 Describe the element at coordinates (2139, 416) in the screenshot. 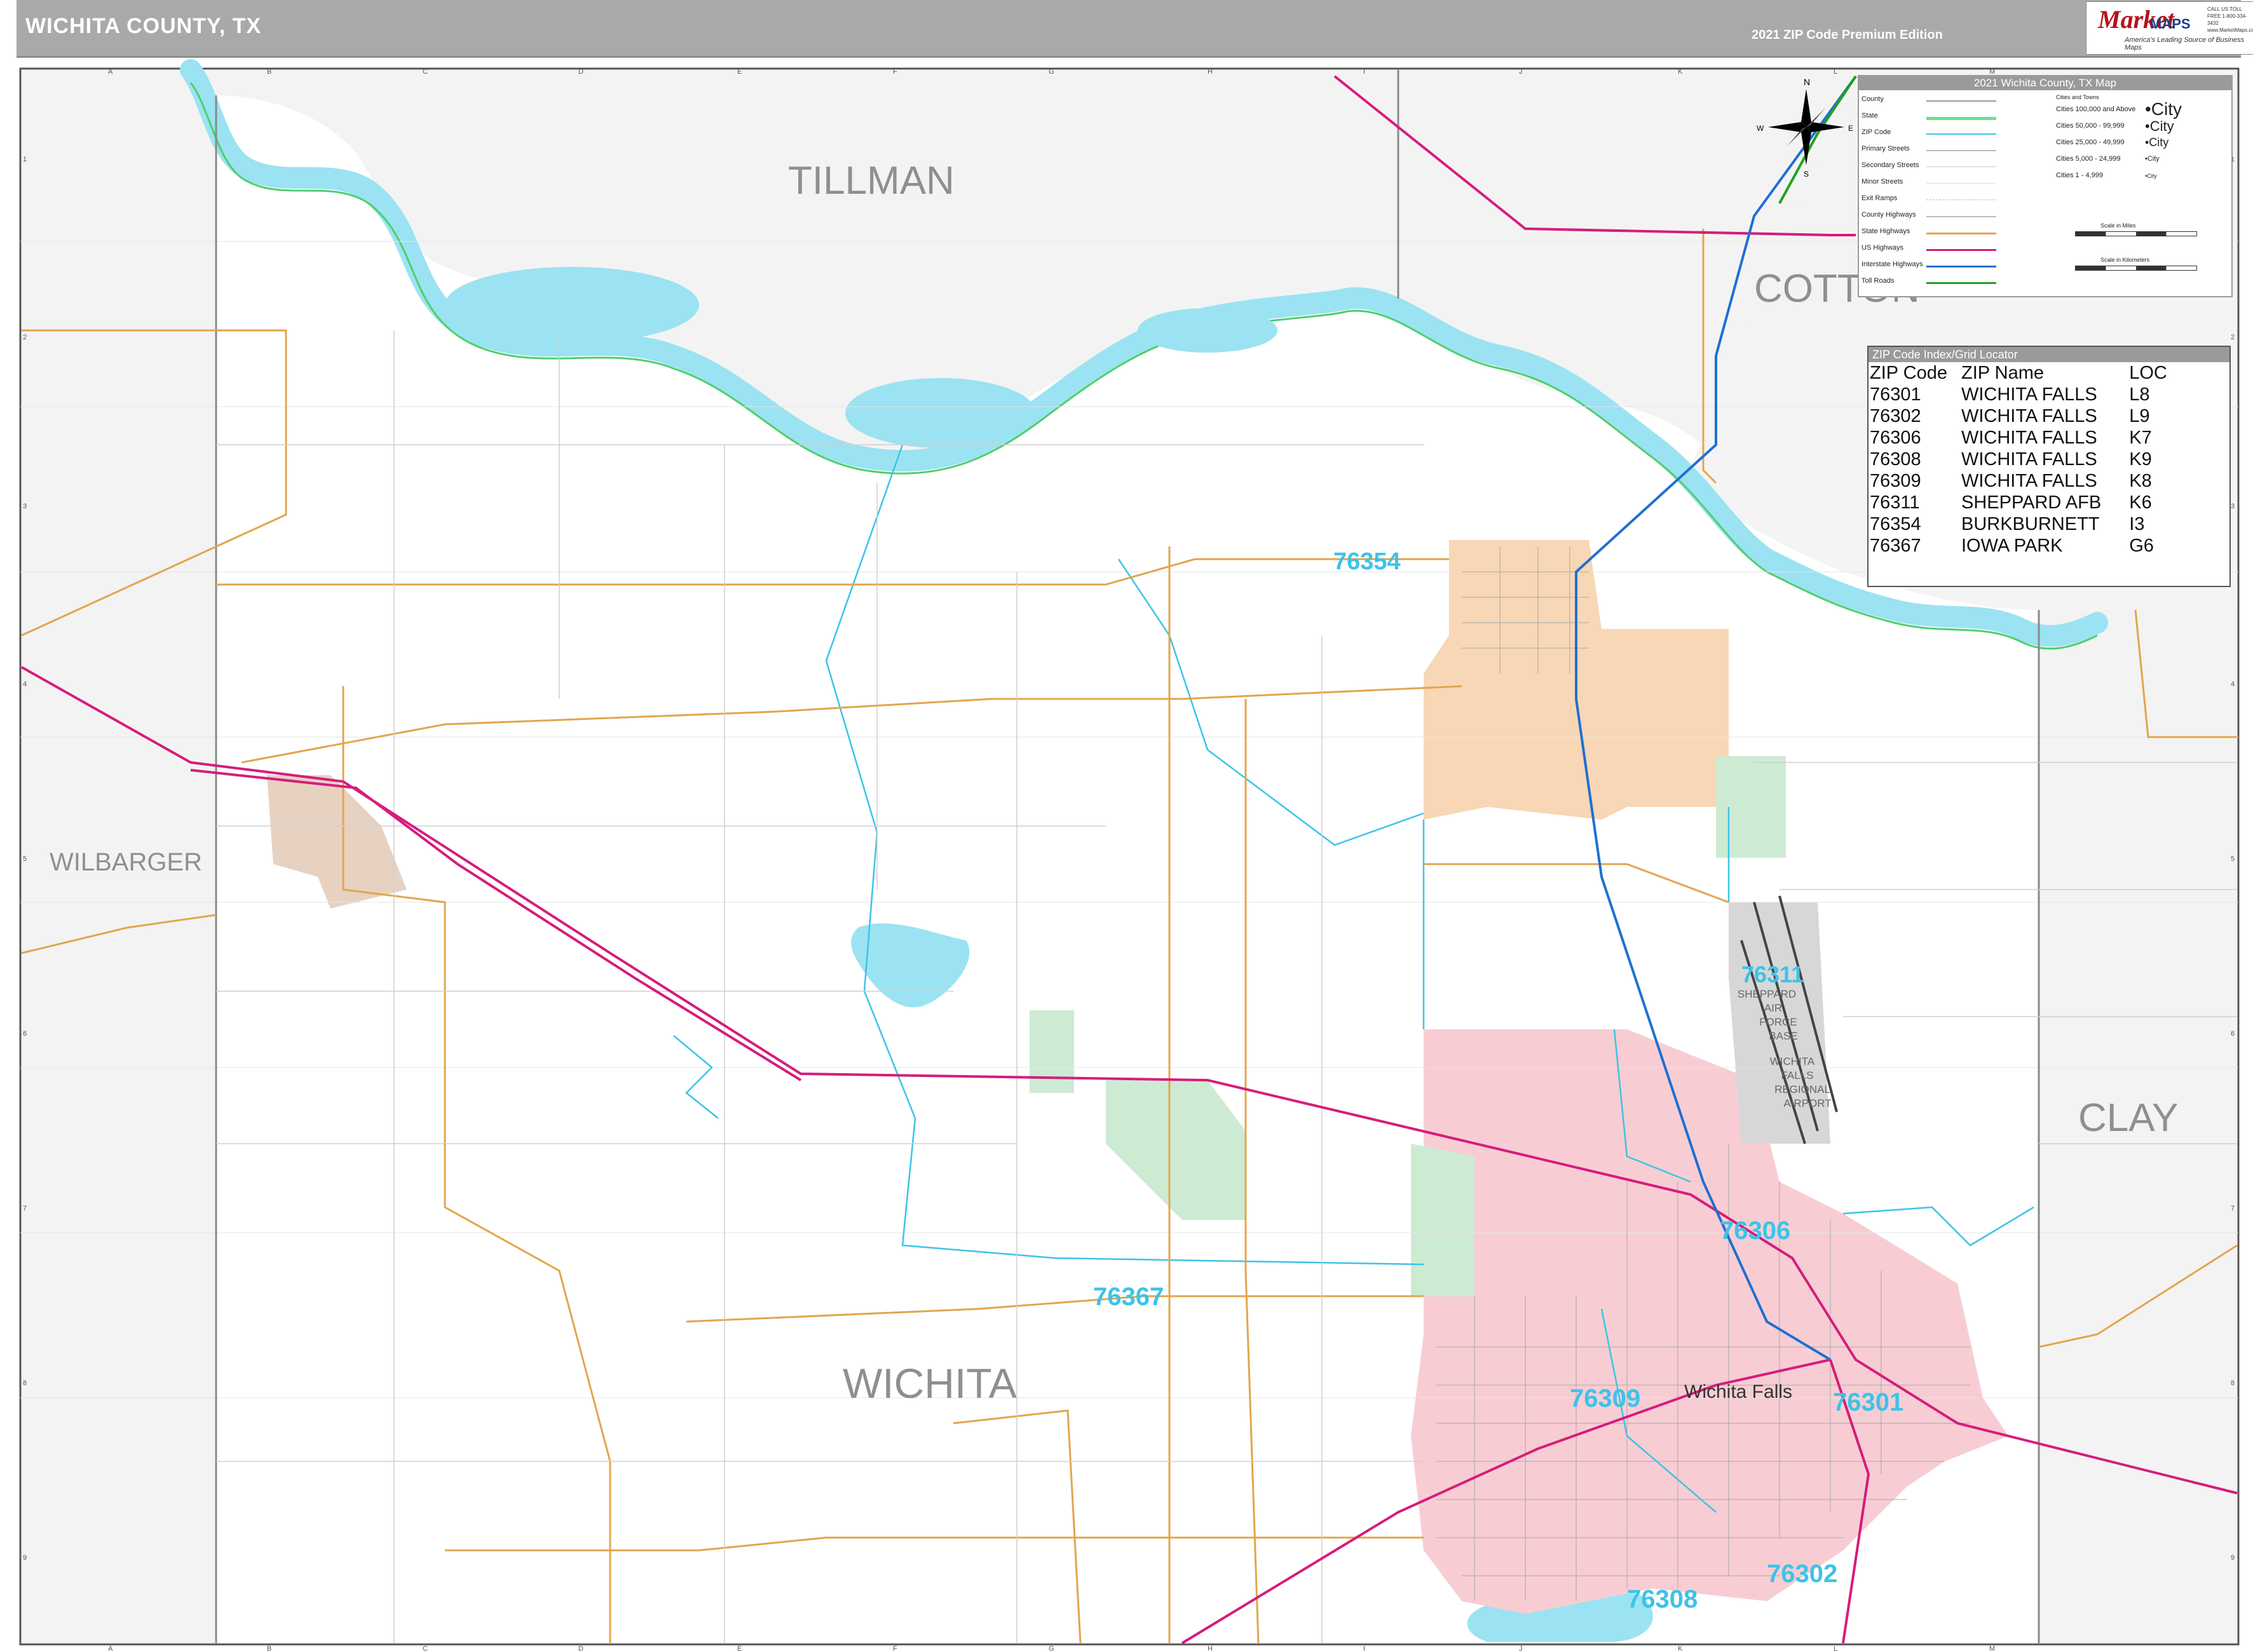

I see `zip-loc-cell: L9` at that location.